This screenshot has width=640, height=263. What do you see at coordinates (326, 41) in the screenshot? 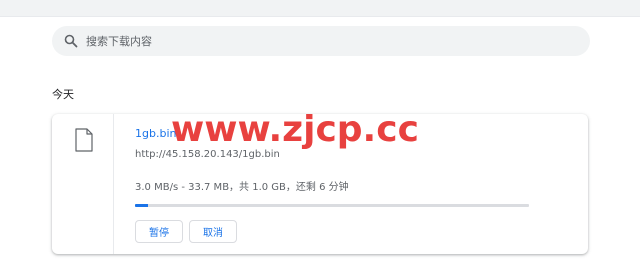
I see `search-input` at bounding box center [326, 41].